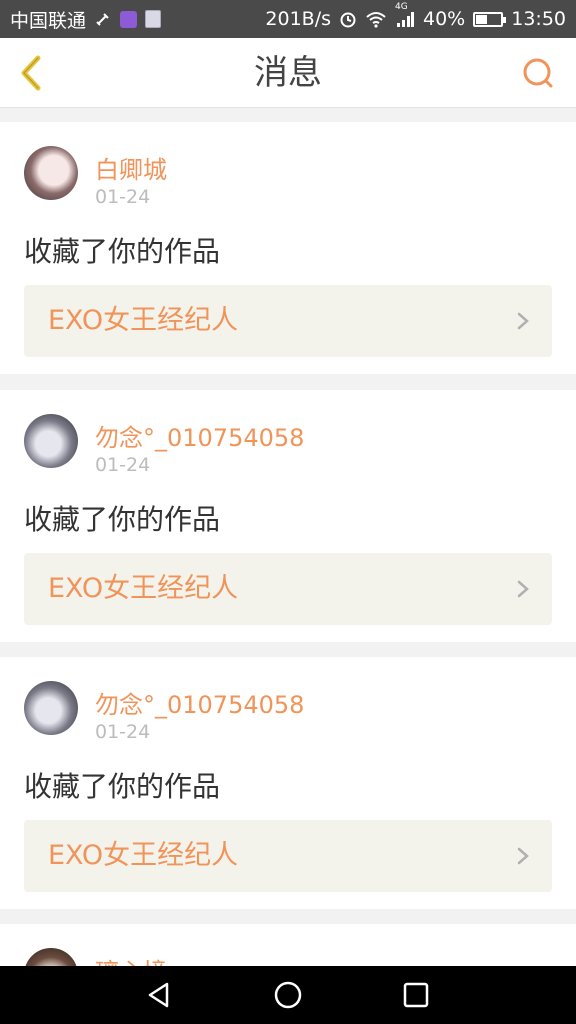  Describe the element at coordinates (401, 7) in the screenshot. I see `network-type: 4G` at that location.